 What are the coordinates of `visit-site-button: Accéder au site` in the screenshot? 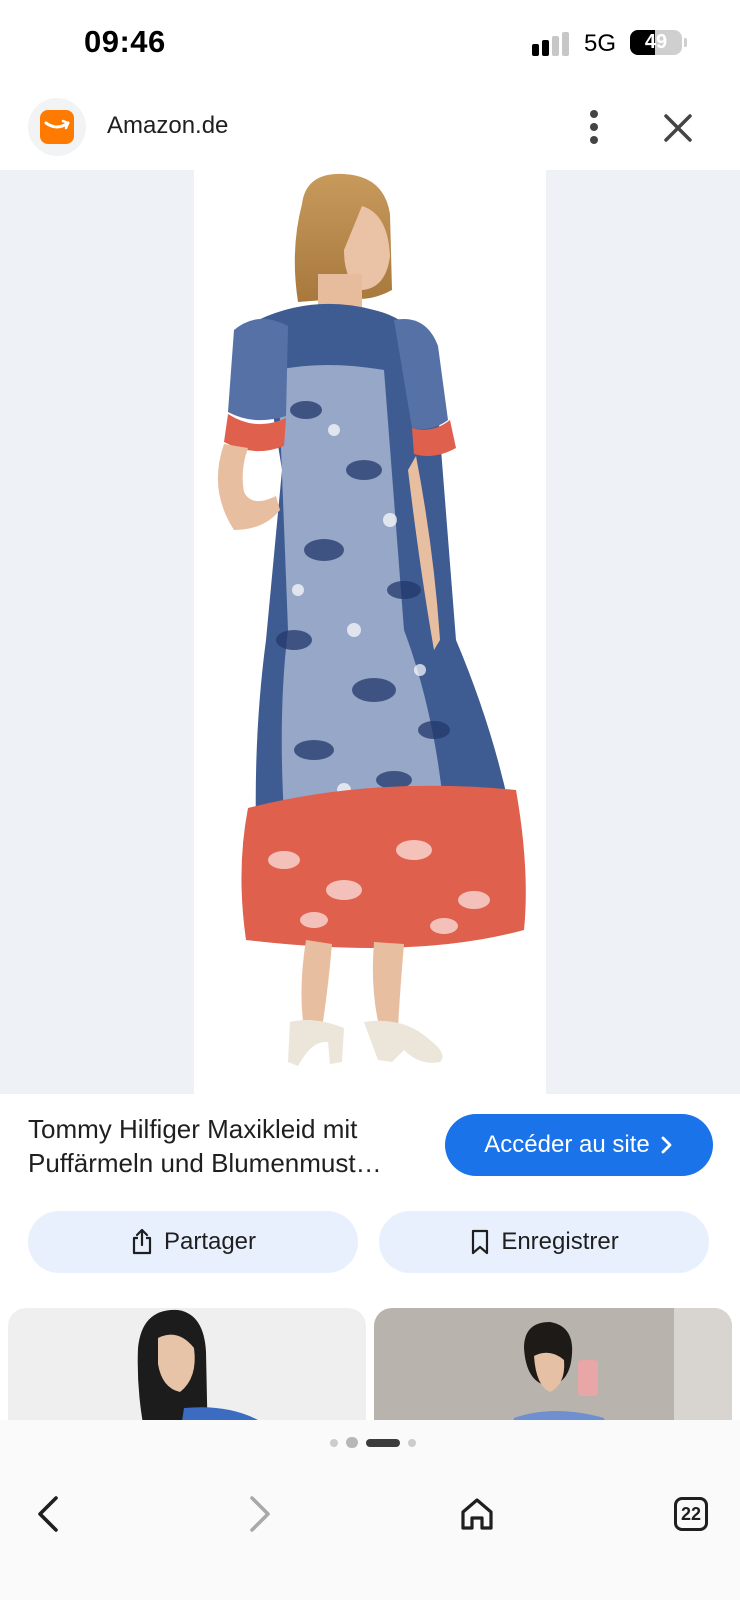 It's located at (579, 1145).